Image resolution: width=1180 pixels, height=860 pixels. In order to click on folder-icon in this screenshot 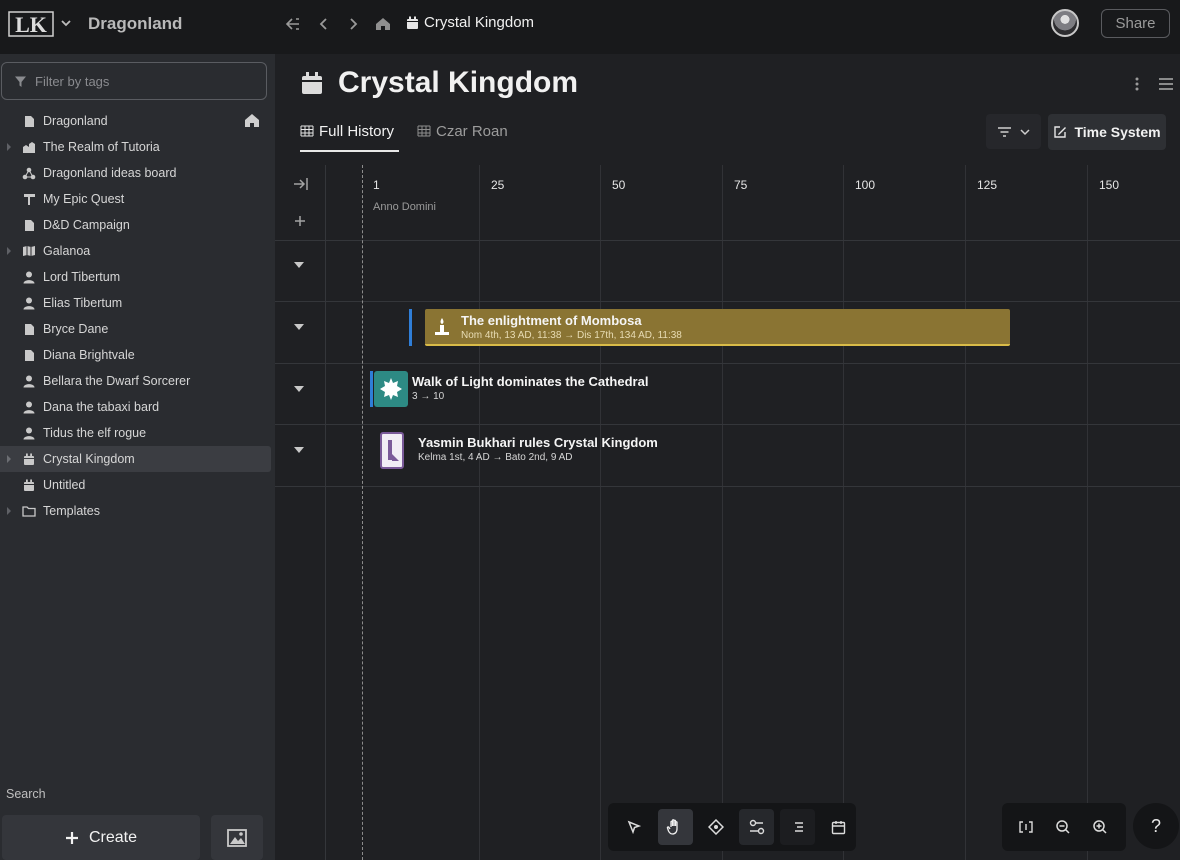, I will do `click(29, 511)`.